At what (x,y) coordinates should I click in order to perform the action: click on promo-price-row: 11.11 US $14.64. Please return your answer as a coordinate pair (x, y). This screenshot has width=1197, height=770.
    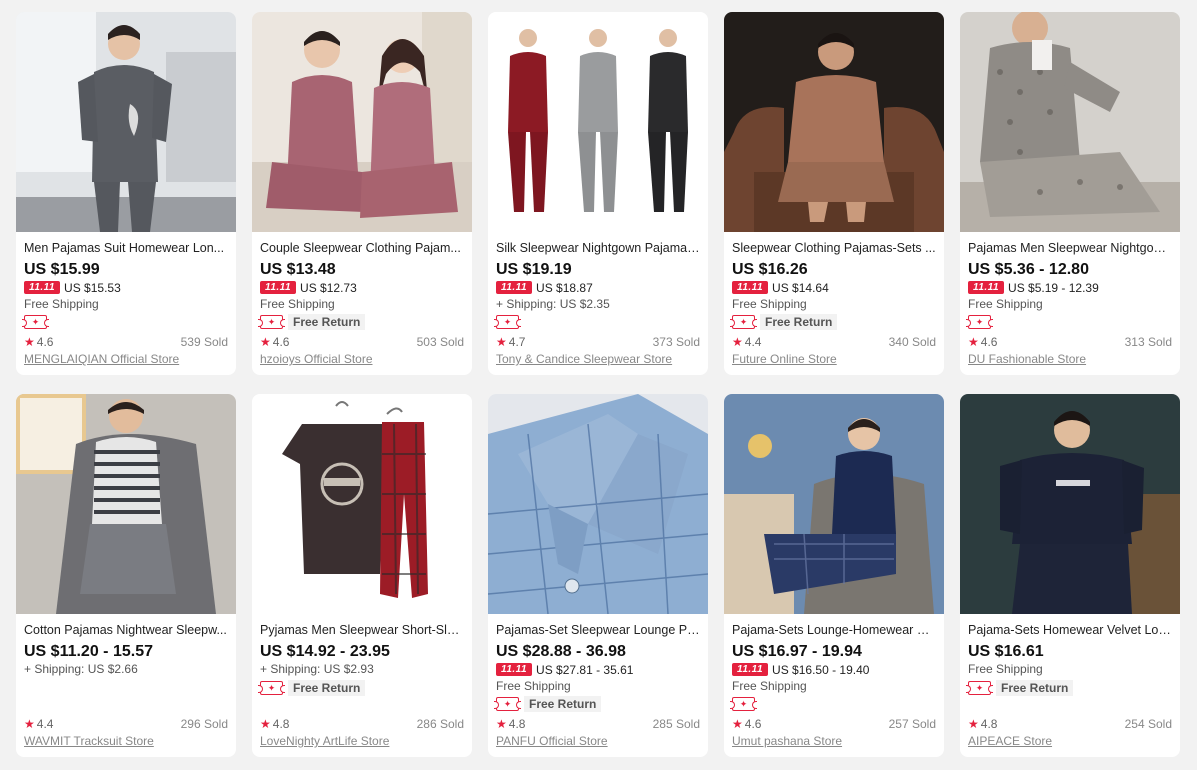
    Looking at the image, I should click on (780, 287).